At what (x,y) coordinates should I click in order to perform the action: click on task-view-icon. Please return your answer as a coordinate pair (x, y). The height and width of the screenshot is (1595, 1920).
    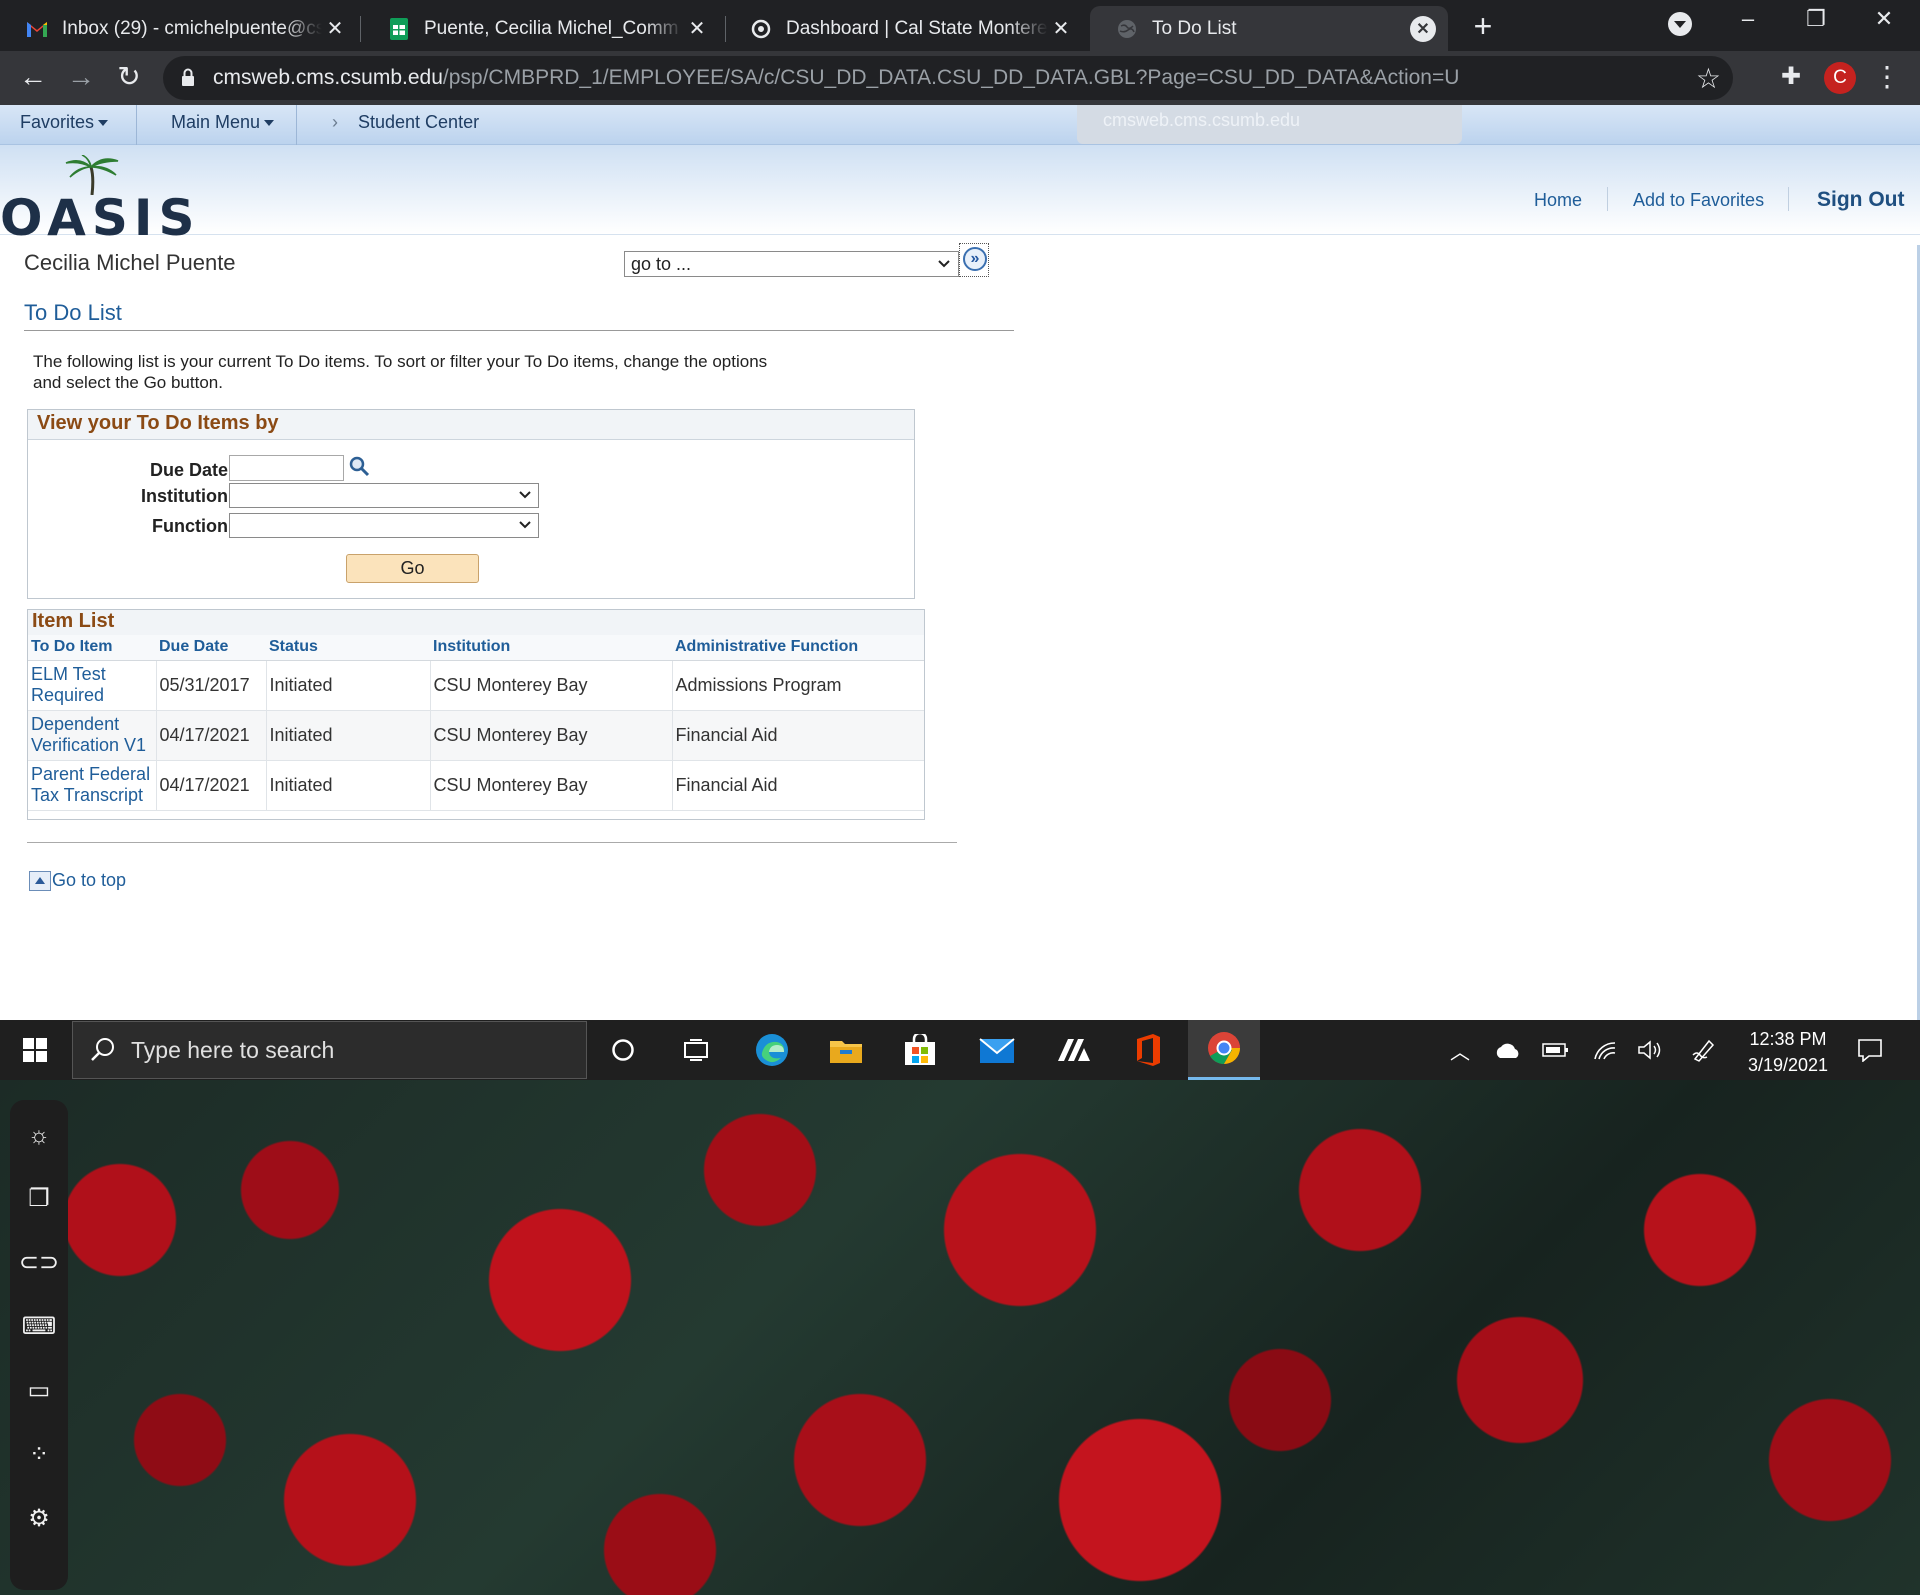
    Looking at the image, I should click on (696, 1050).